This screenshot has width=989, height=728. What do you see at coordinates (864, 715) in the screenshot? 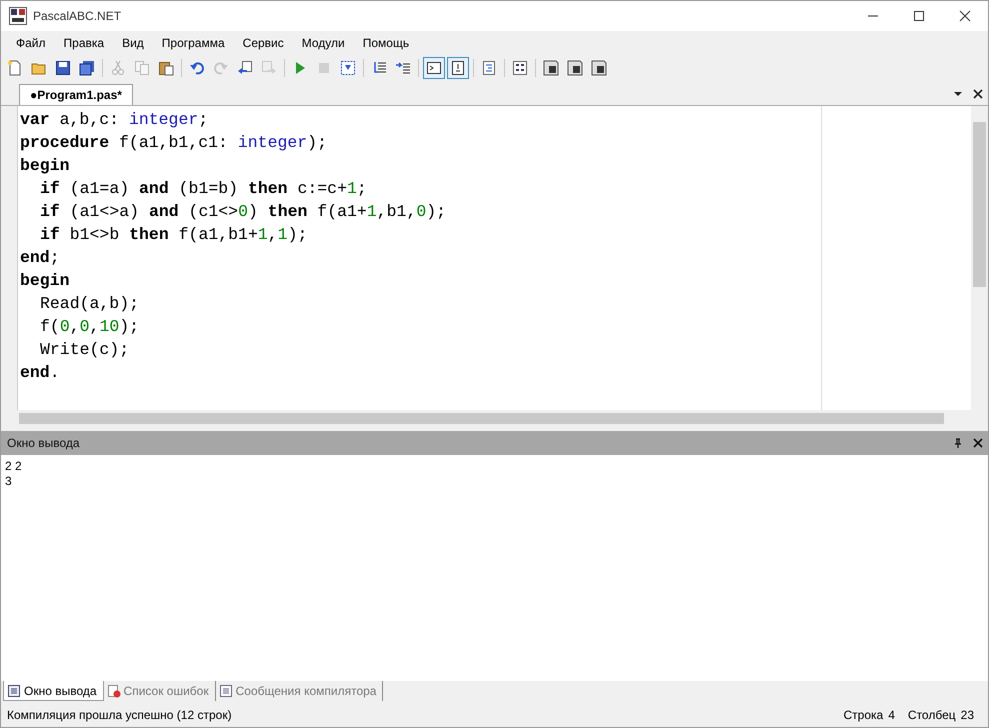
I see `line-label: Строка` at bounding box center [864, 715].